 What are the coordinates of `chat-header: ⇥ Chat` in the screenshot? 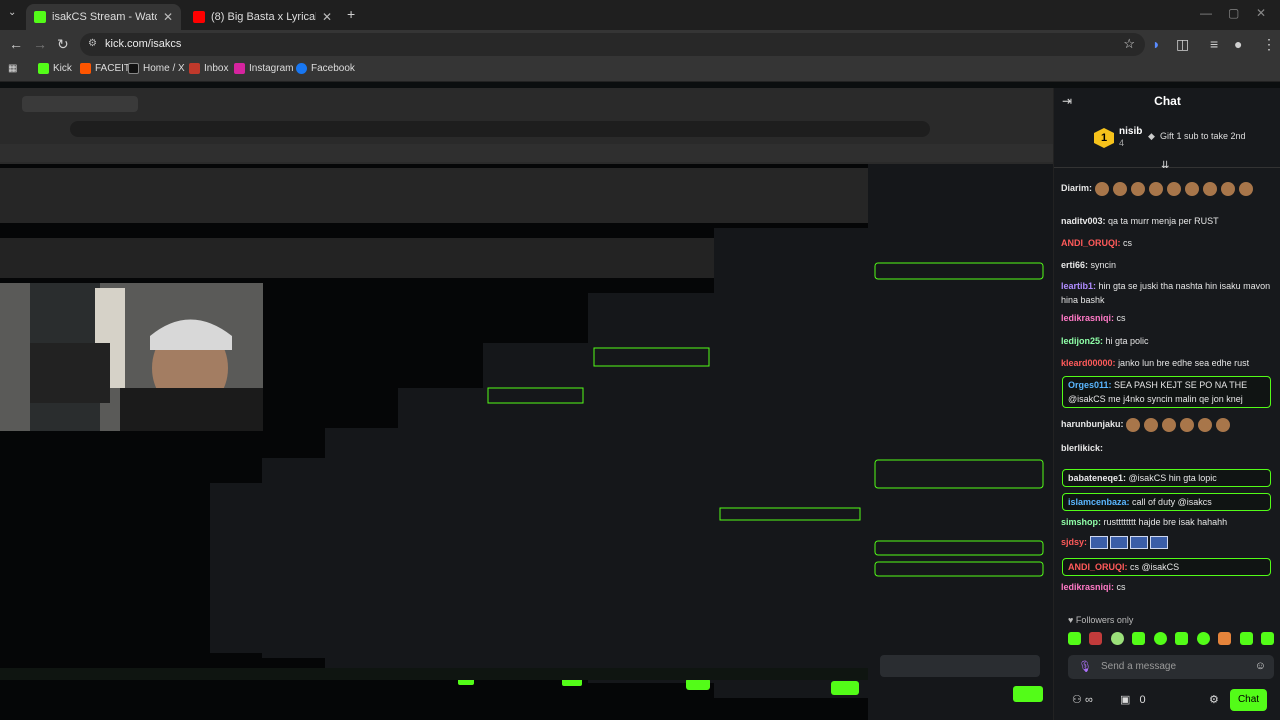 It's located at (1167, 101).